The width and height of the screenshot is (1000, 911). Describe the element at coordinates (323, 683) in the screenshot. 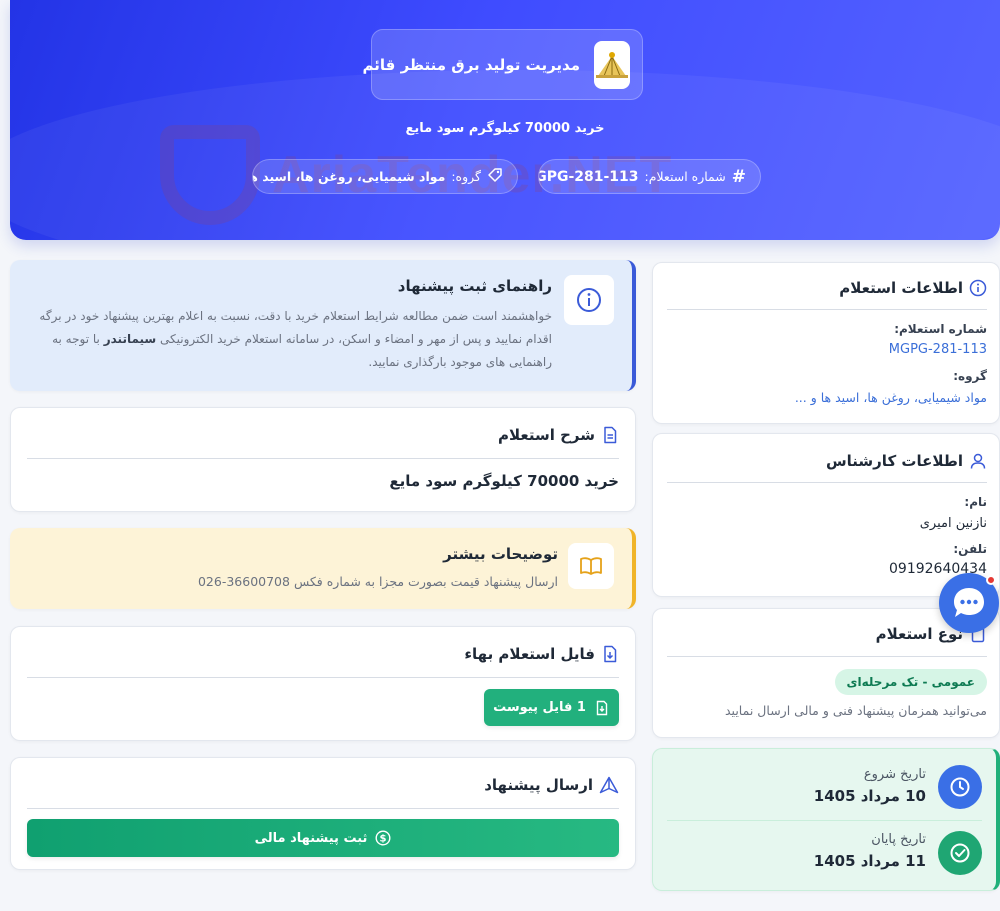

I see `file-card: فایل استعلام بهاء 1 فایل پیوست` at that location.